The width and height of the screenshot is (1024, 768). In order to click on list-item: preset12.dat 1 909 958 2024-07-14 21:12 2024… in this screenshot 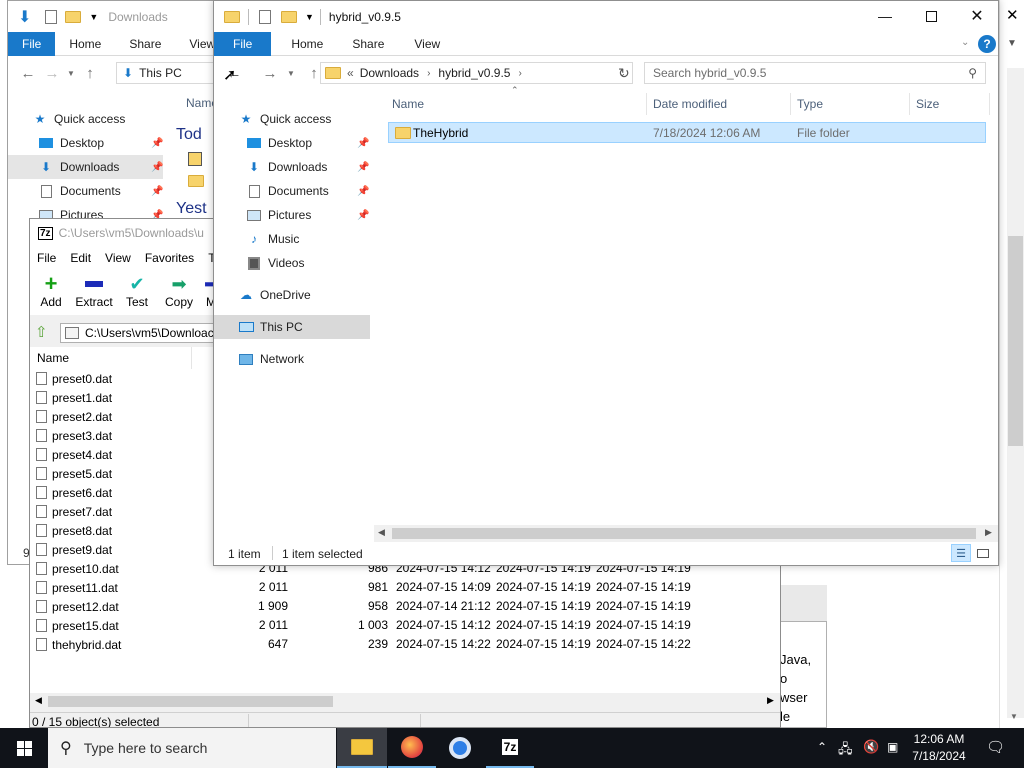, I will do `click(405, 606)`.